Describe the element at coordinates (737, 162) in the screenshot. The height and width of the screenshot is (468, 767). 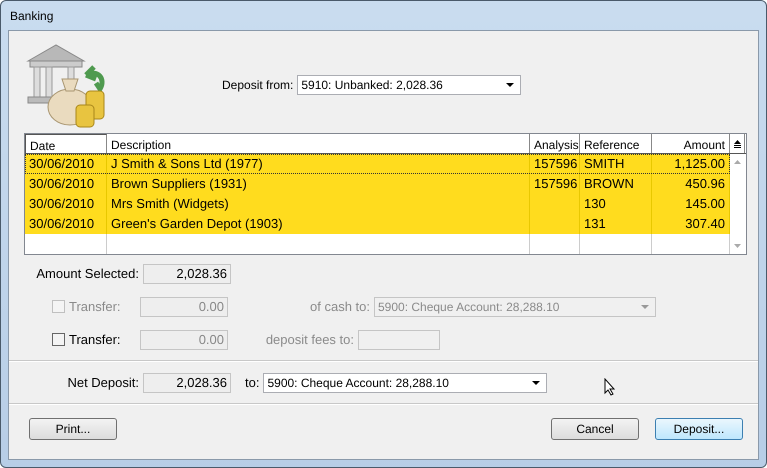
I see `scroll-up-icon` at that location.